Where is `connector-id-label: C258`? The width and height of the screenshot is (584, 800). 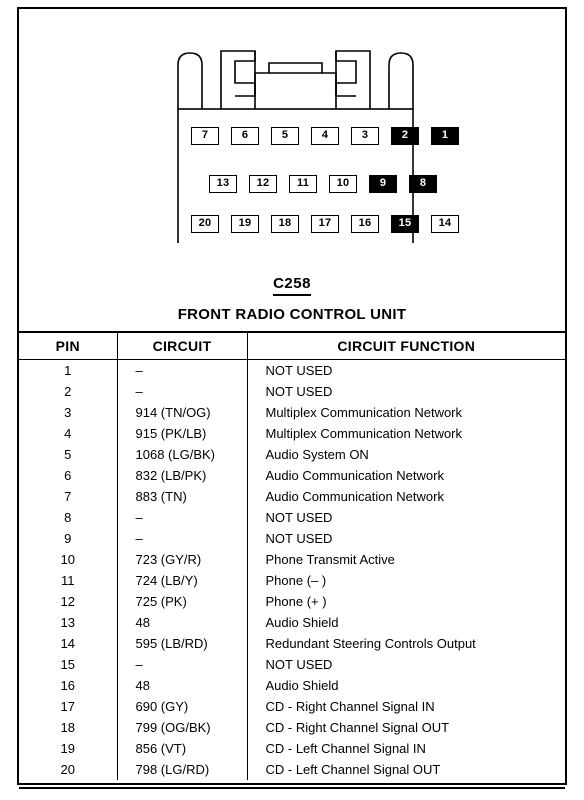 connector-id-label: C258 is located at coordinates (292, 285).